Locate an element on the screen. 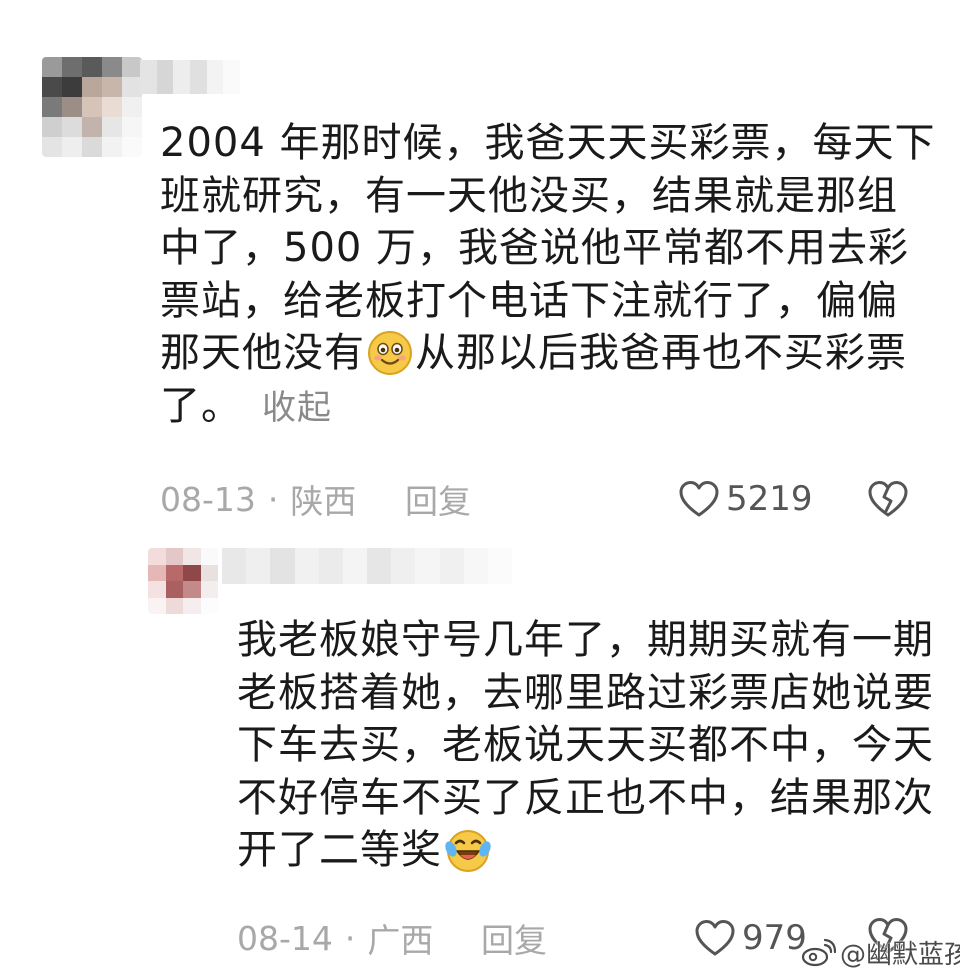  comment-meta: 08-13 · 陕西 is located at coordinates (258, 499).